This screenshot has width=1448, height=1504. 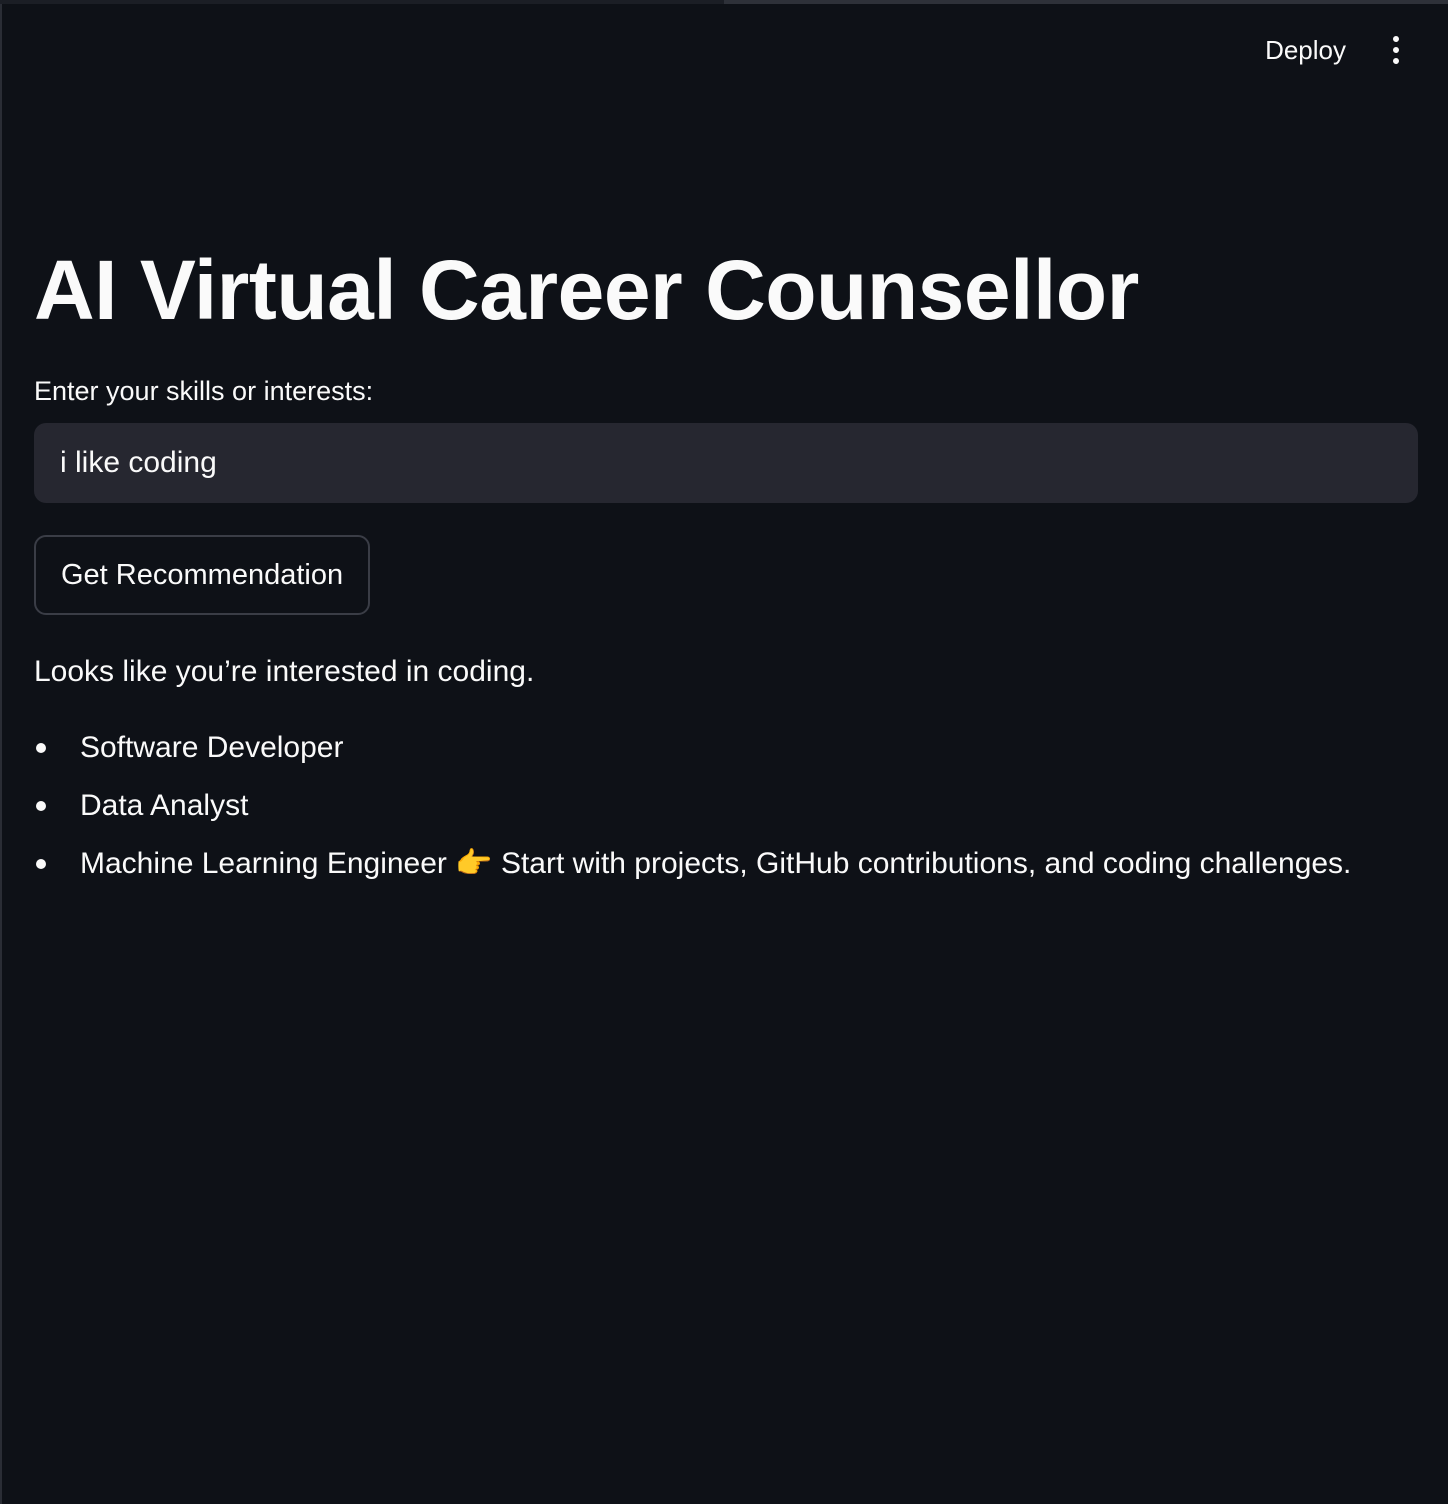 I want to click on window-left-border, so click(x=1, y=752).